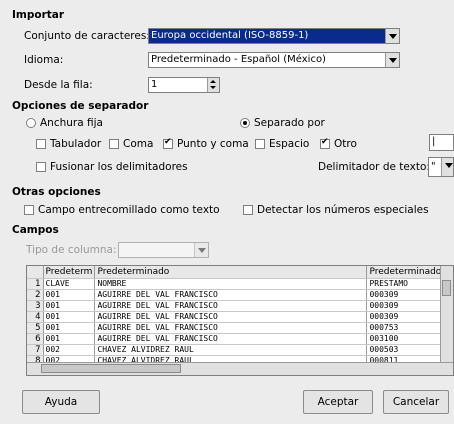 The height and width of the screenshot is (424, 454). What do you see at coordinates (267, 36) in the screenshot?
I see `charset-value: Europa occidental (ISO-8859-1)` at bounding box center [267, 36].